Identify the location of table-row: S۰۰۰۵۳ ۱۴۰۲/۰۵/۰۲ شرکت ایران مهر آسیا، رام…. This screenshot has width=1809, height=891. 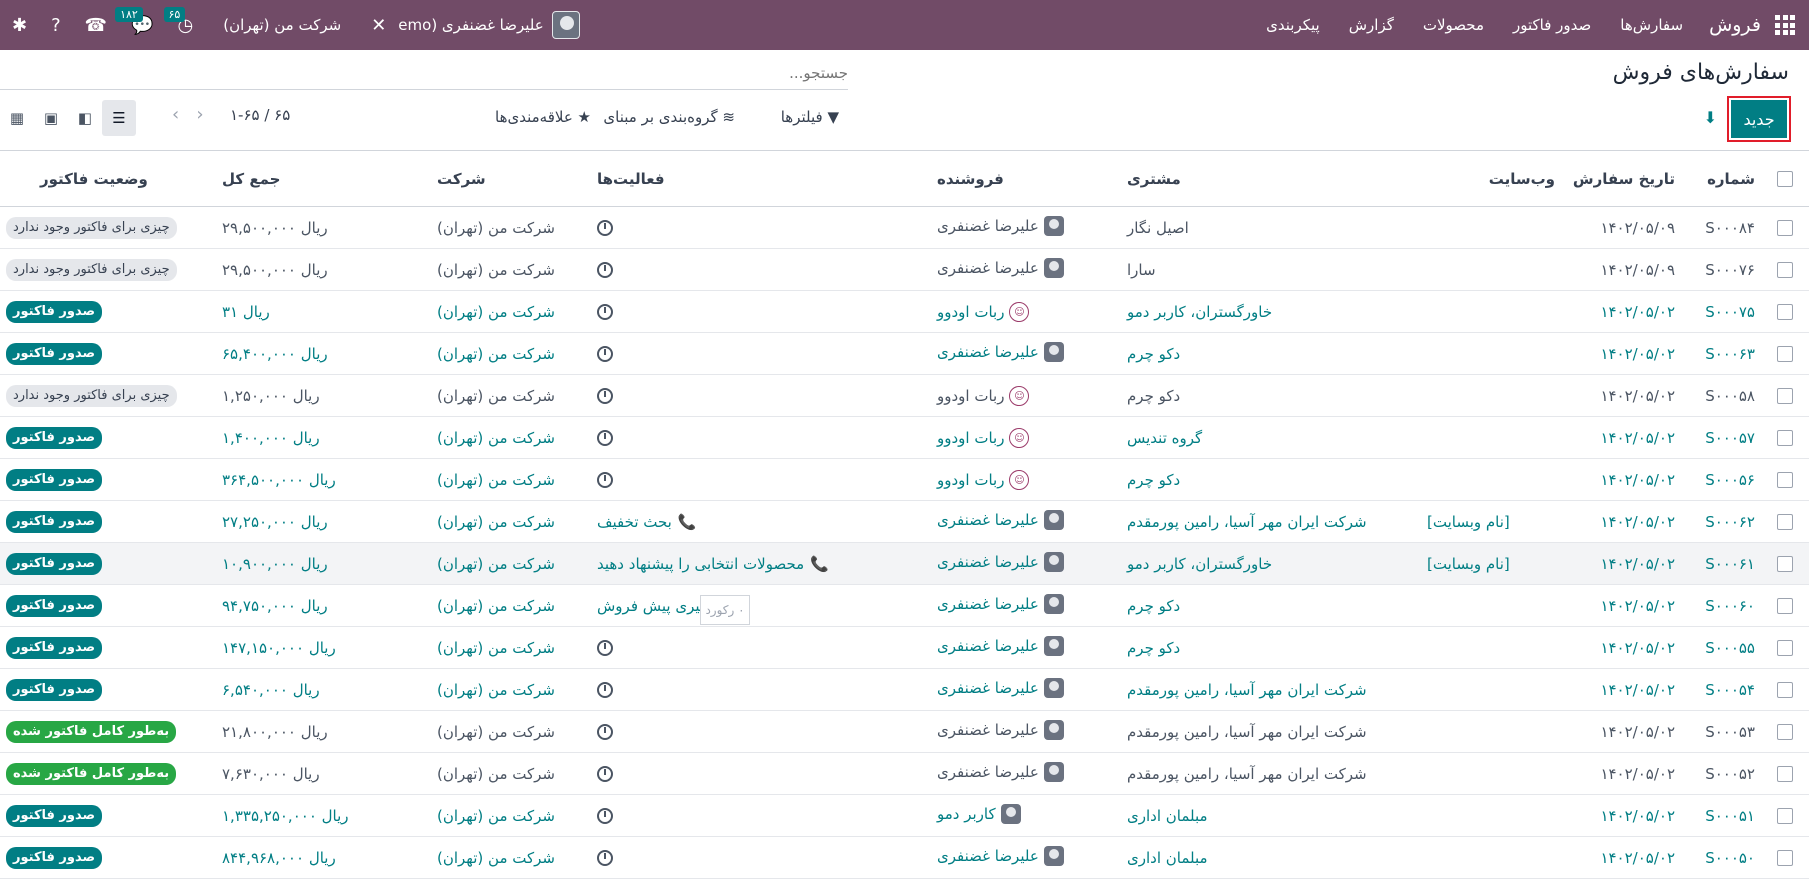
(904, 731).